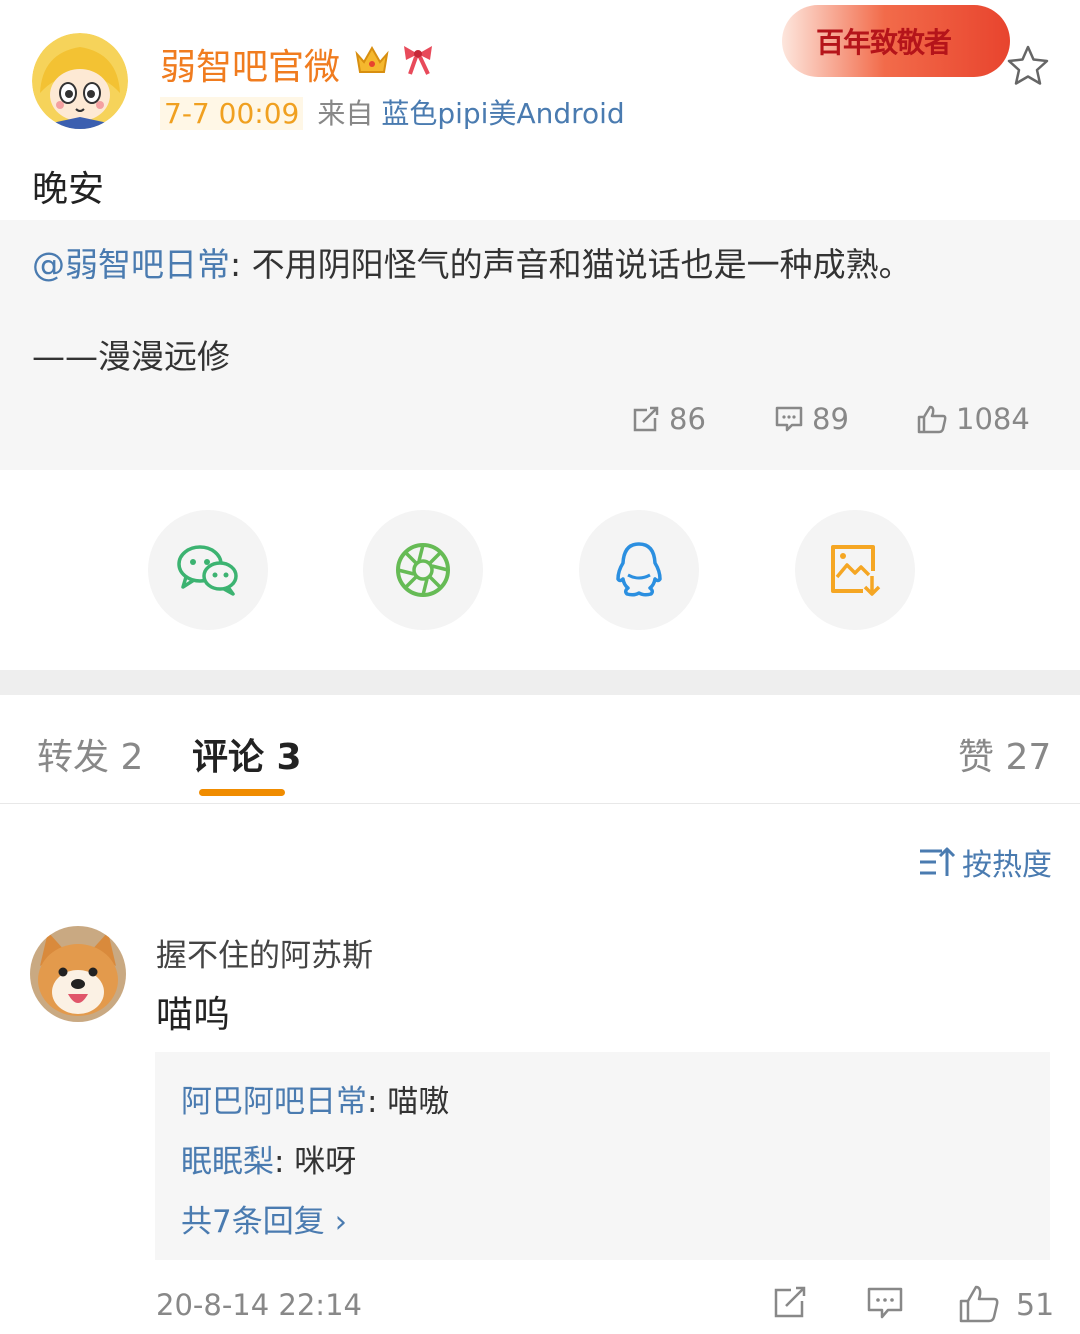 This screenshot has height=1334, width=1080. I want to click on tab-comments: 评论 3, so click(247, 754).